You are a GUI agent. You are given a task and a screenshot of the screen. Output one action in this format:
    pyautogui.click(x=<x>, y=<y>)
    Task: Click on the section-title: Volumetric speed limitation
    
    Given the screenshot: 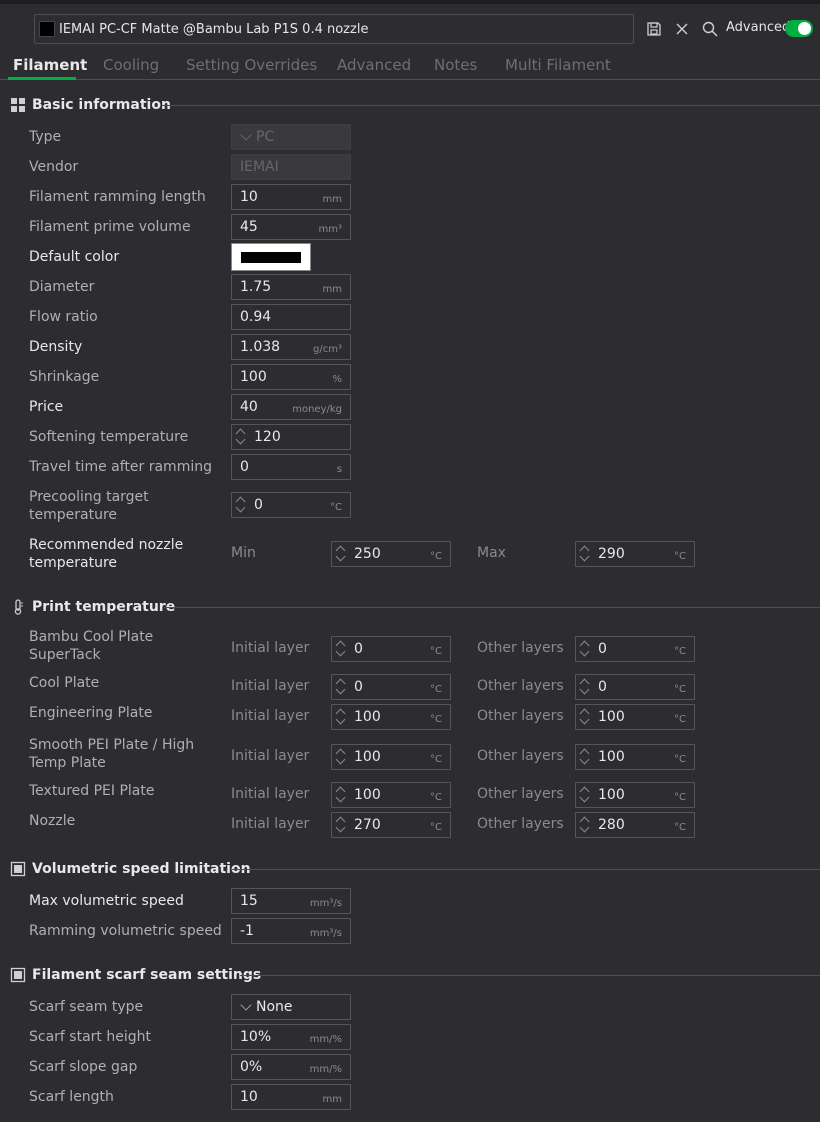 What is the action you would take?
    pyautogui.click(x=141, y=869)
    